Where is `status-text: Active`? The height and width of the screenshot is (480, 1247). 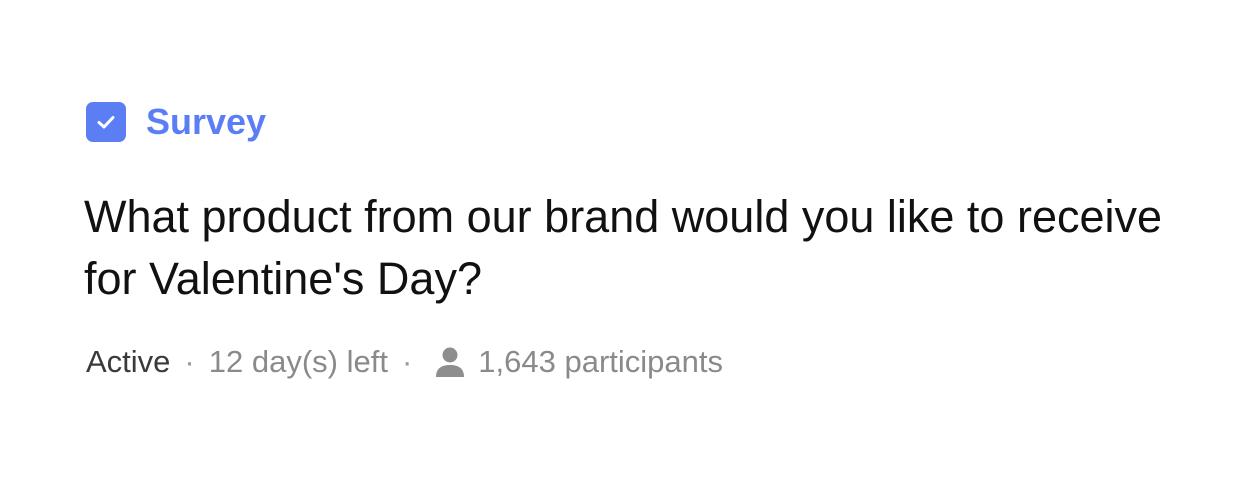 status-text: Active is located at coordinates (128, 361).